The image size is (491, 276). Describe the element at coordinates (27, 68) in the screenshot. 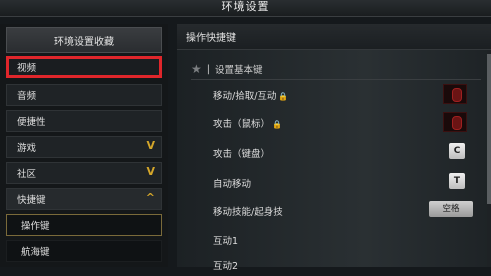

I see `sidebar-item-label: 视频` at that location.